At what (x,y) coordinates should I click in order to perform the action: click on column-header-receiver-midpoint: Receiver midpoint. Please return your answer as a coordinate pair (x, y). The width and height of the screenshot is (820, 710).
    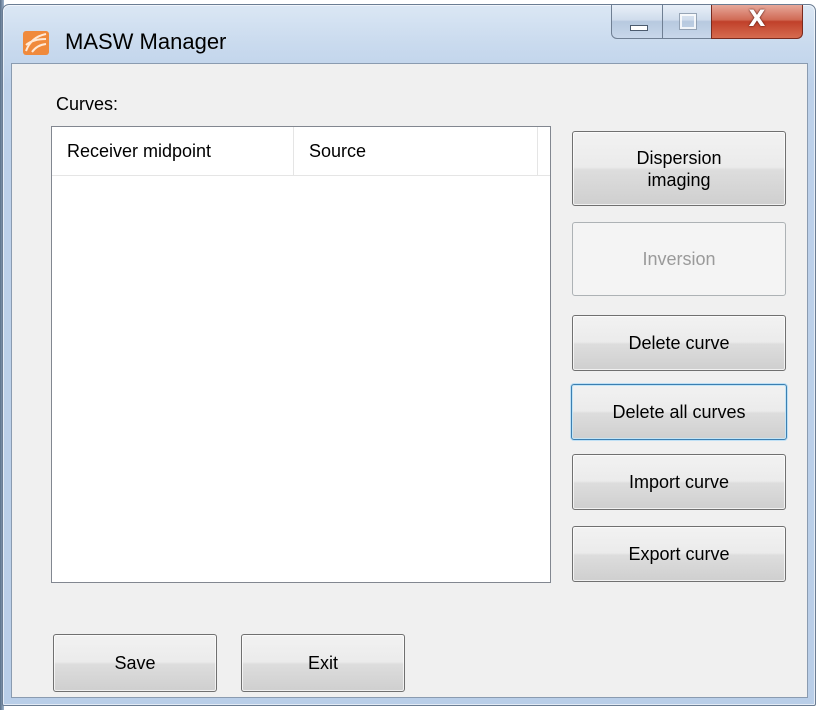
    Looking at the image, I should click on (173, 151).